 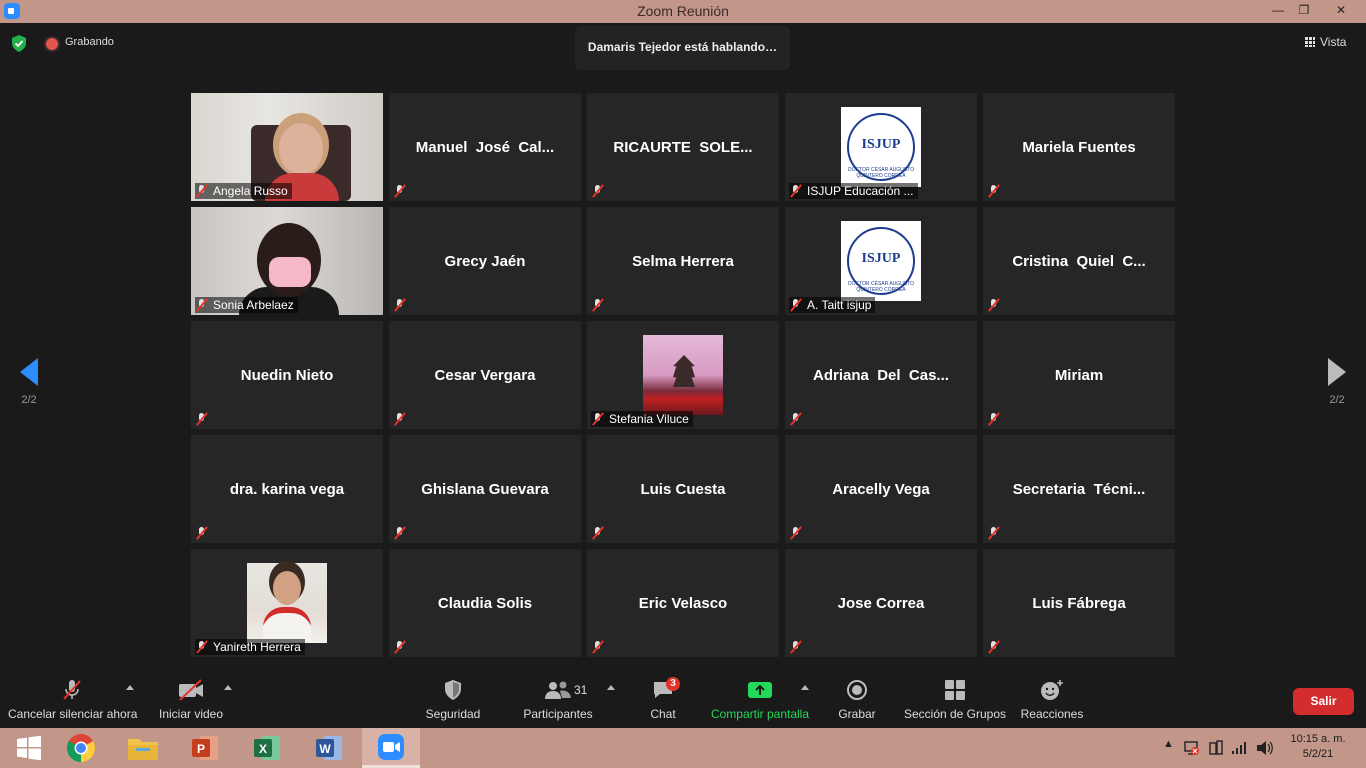 I want to click on participant-name: dra. karina vega, so click(x=287, y=489).